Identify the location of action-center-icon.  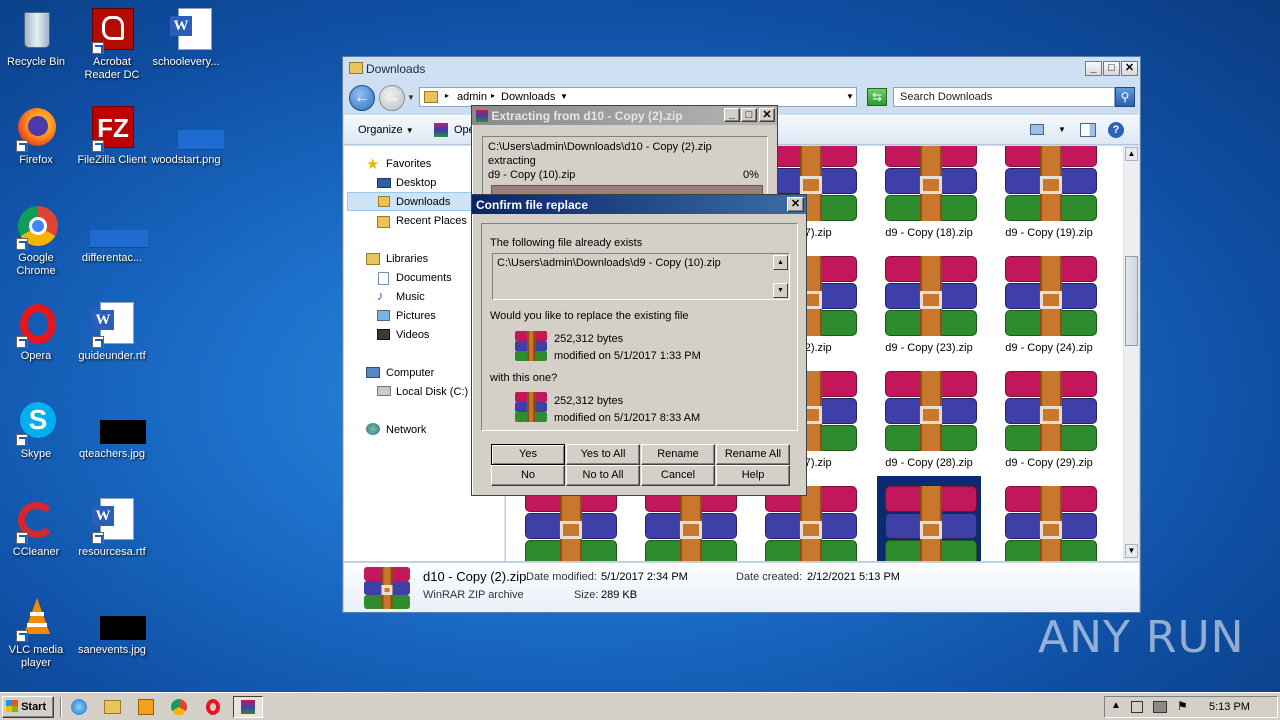
(1137, 707).